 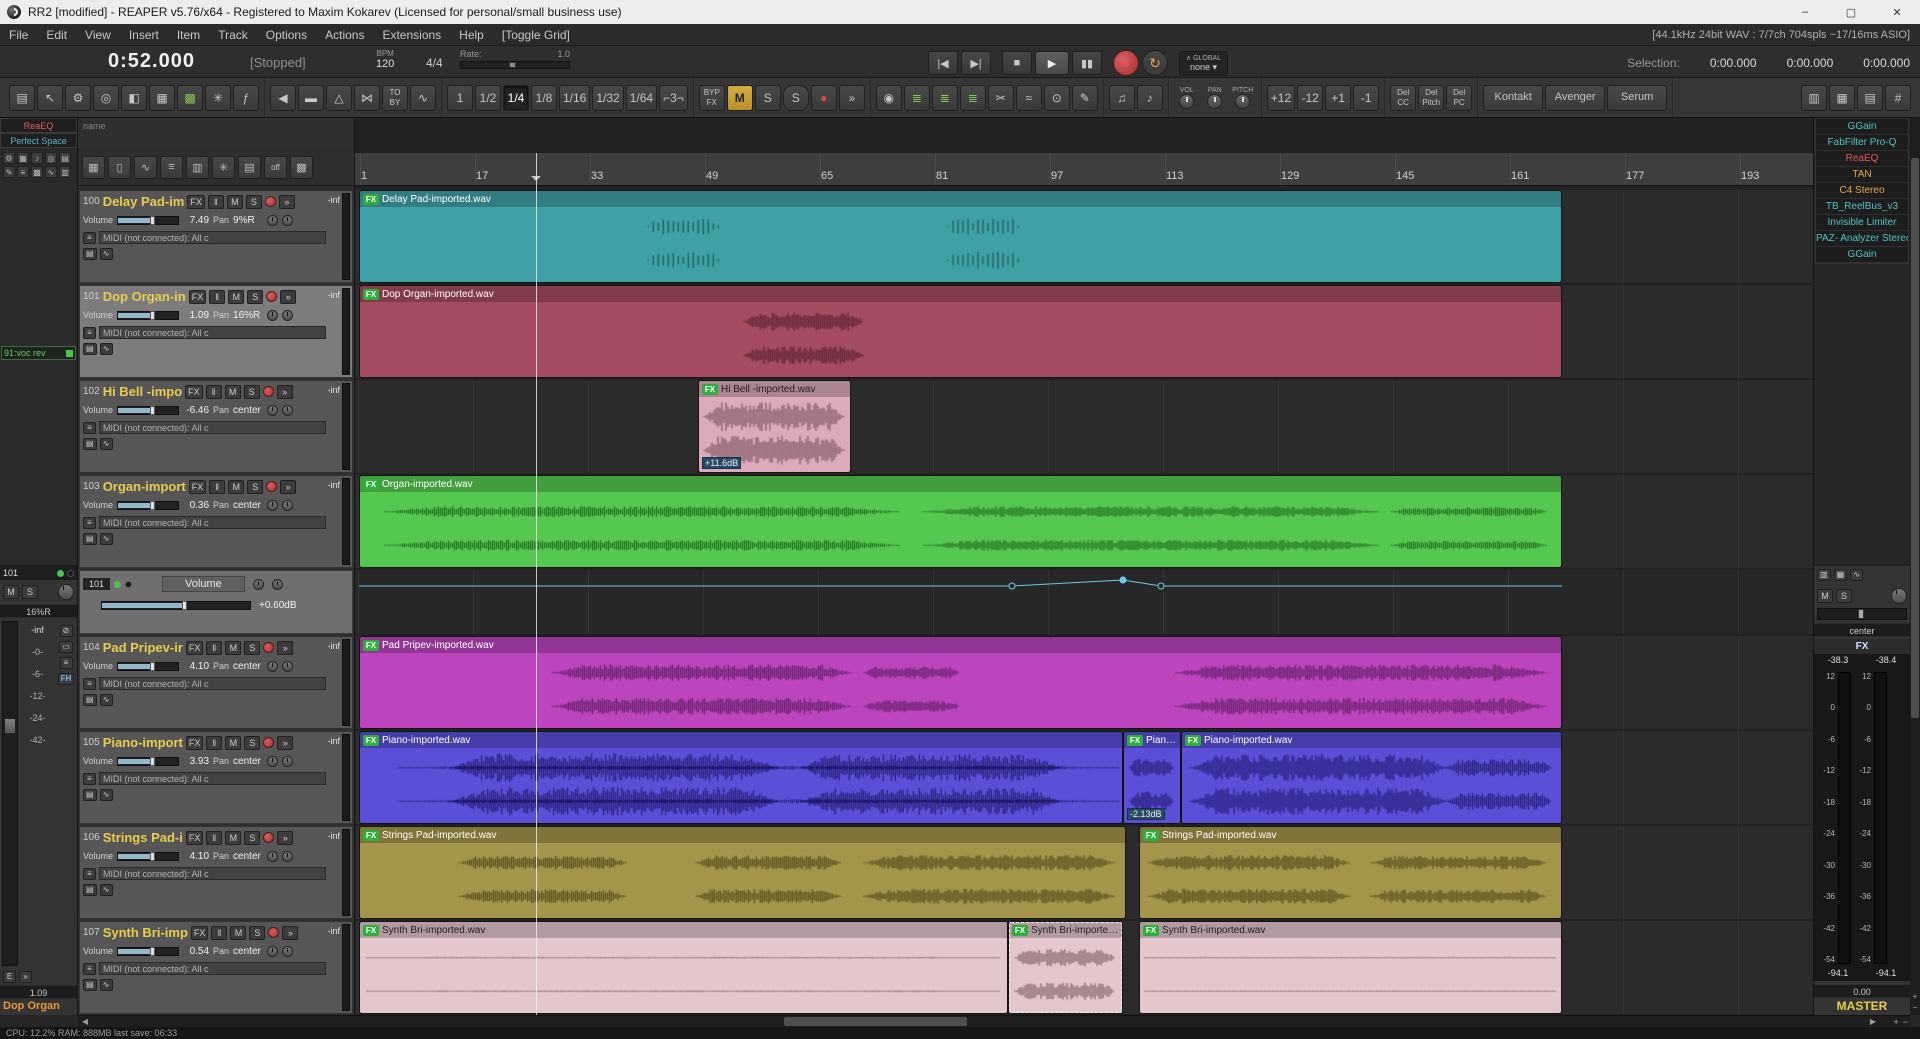 I want to click on mixer-fader-handle, so click(x=10, y=726).